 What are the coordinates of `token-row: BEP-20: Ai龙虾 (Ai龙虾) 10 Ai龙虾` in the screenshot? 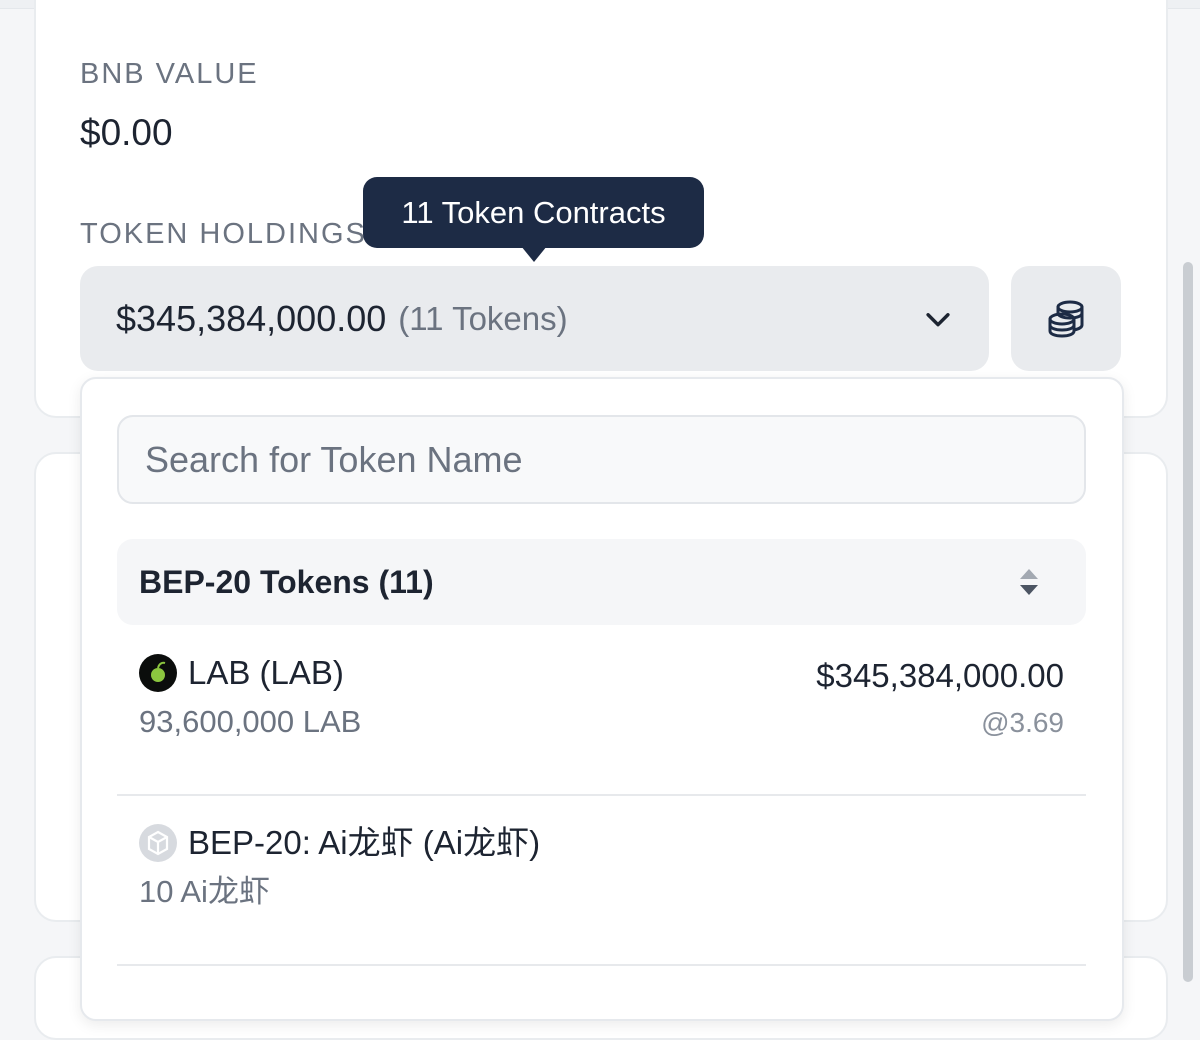 It's located at (601, 880).